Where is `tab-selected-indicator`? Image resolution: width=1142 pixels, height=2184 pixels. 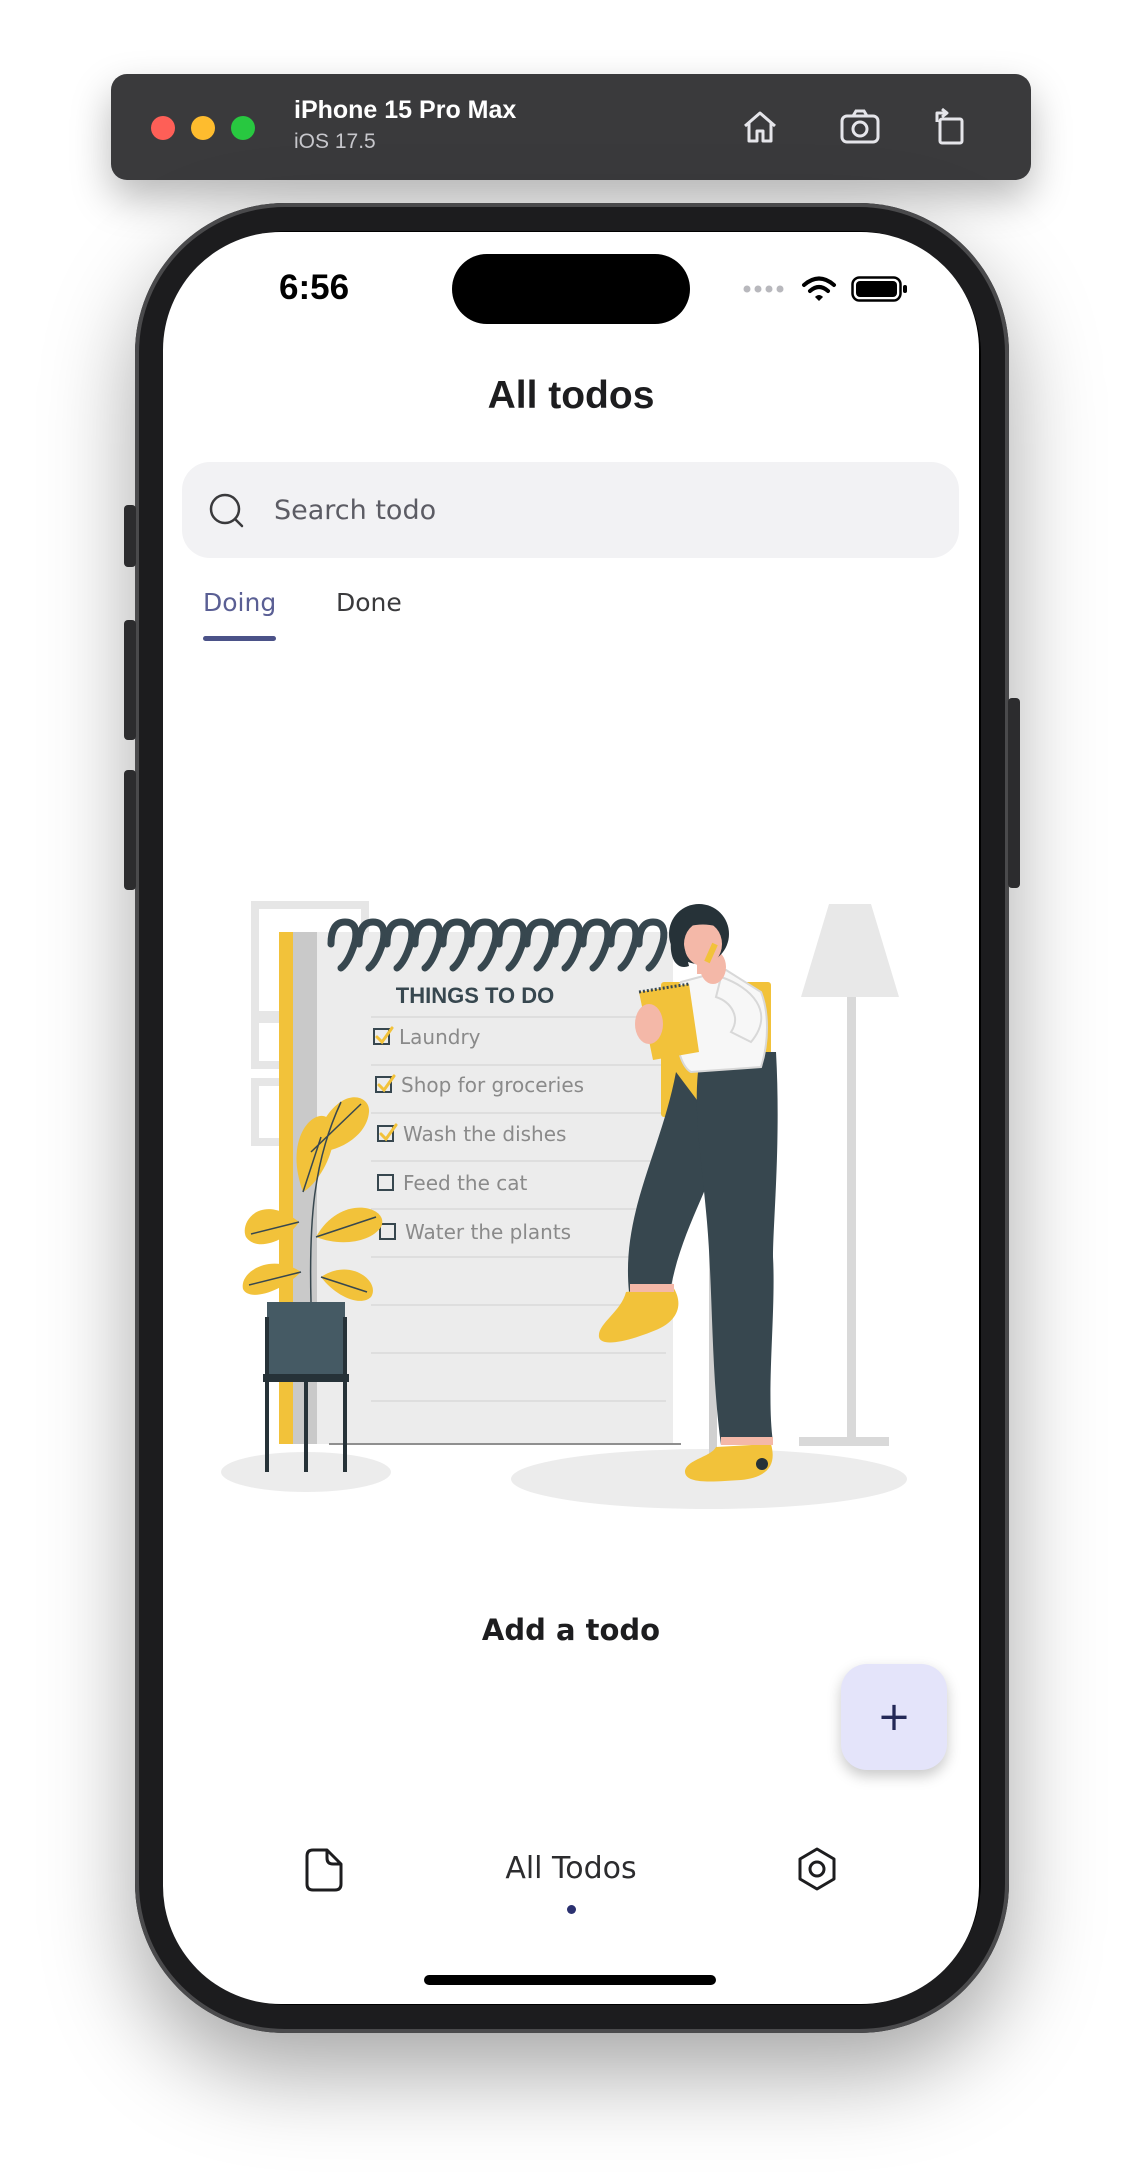
tab-selected-indicator is located at coordinates (239, 638).